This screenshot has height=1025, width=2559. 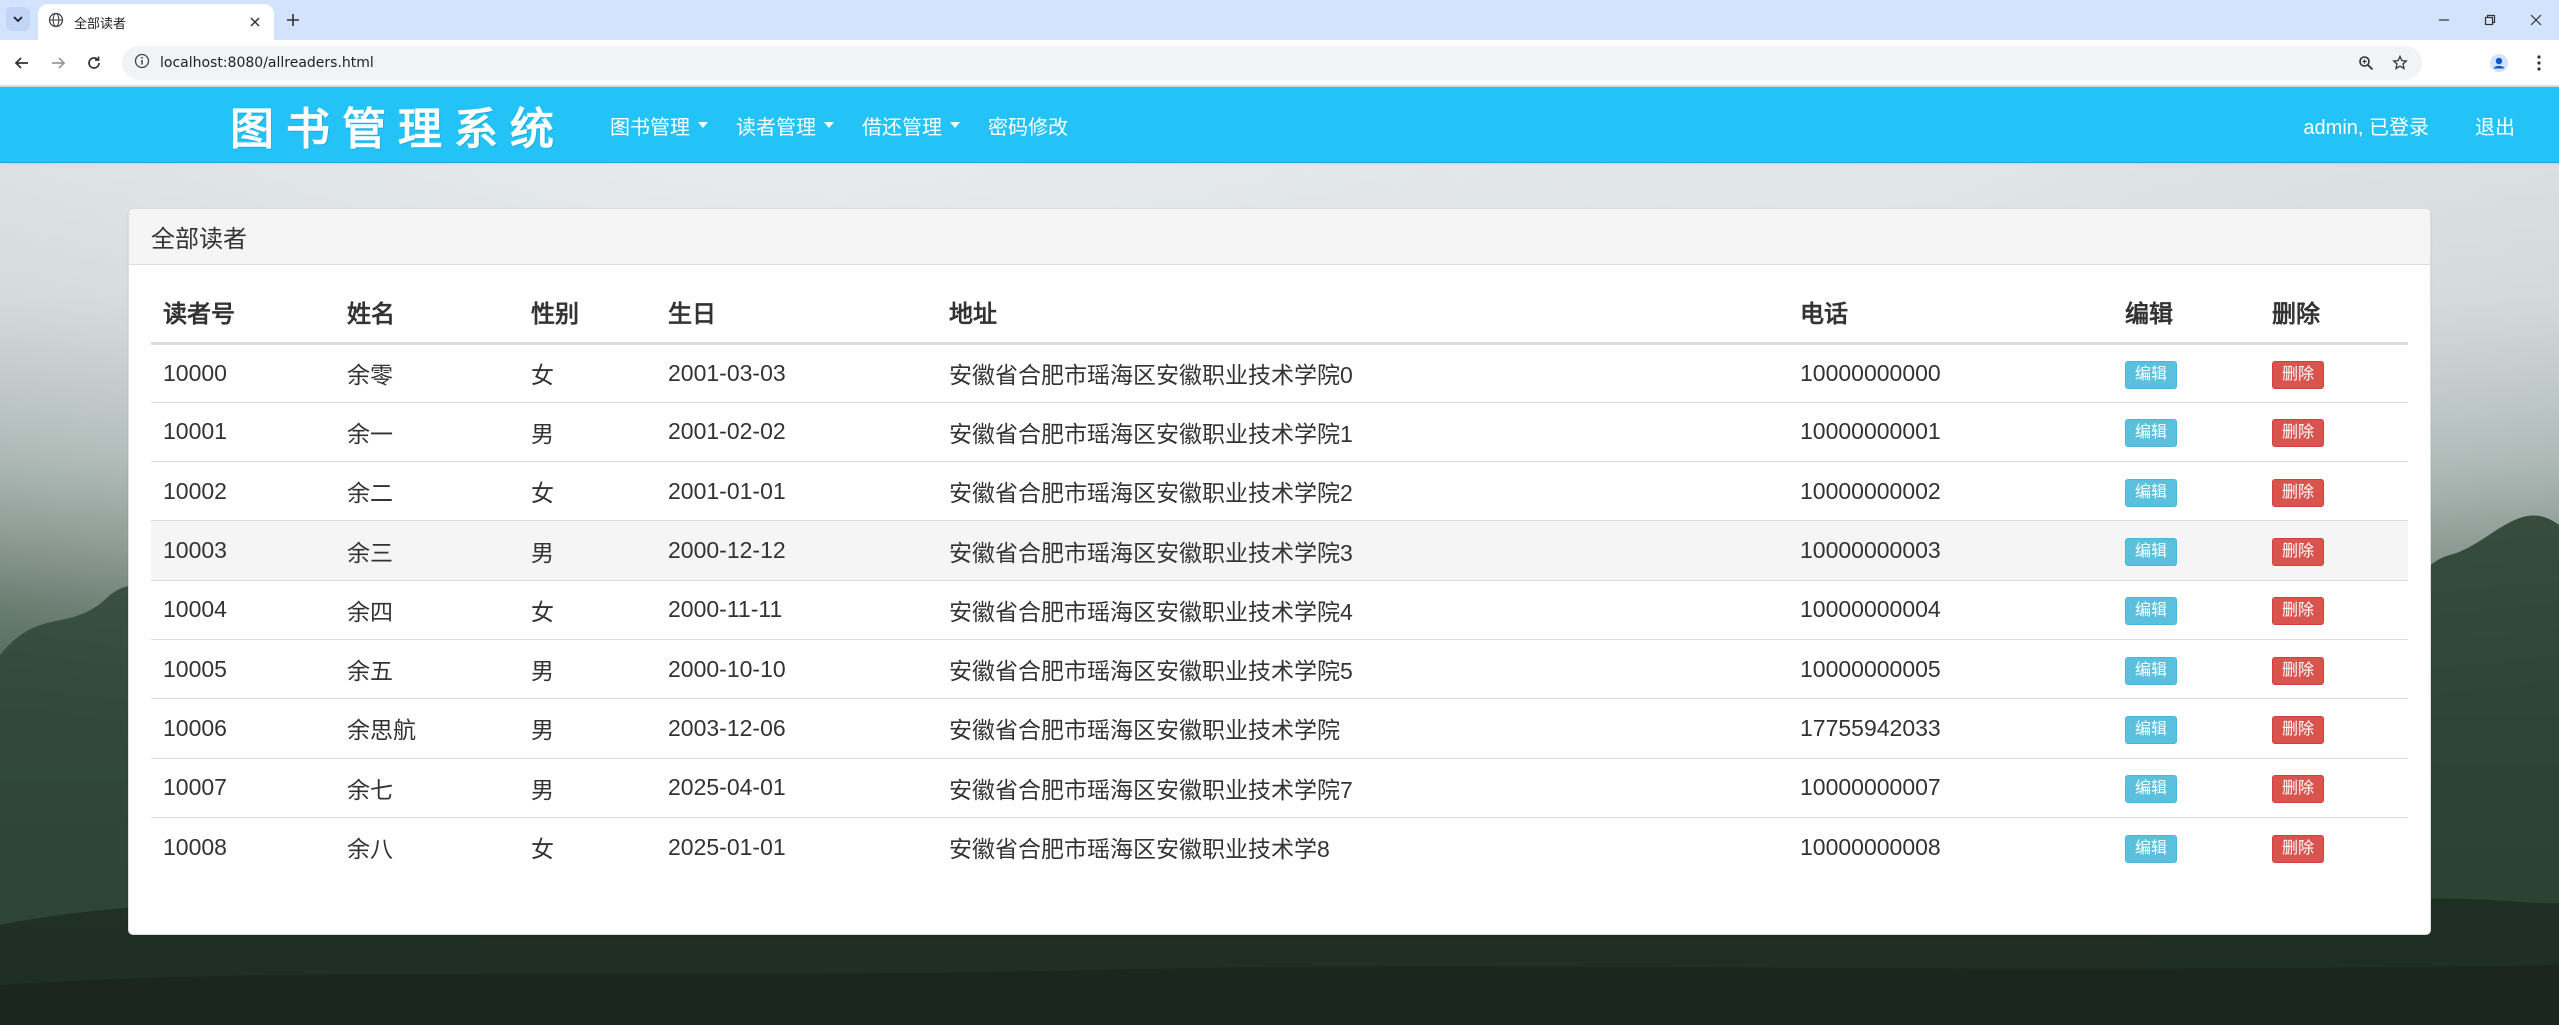 What do you see at coordinates (142, 63) in the screenshot?
I see `site-info-icon` at bounding box center [142, 63].